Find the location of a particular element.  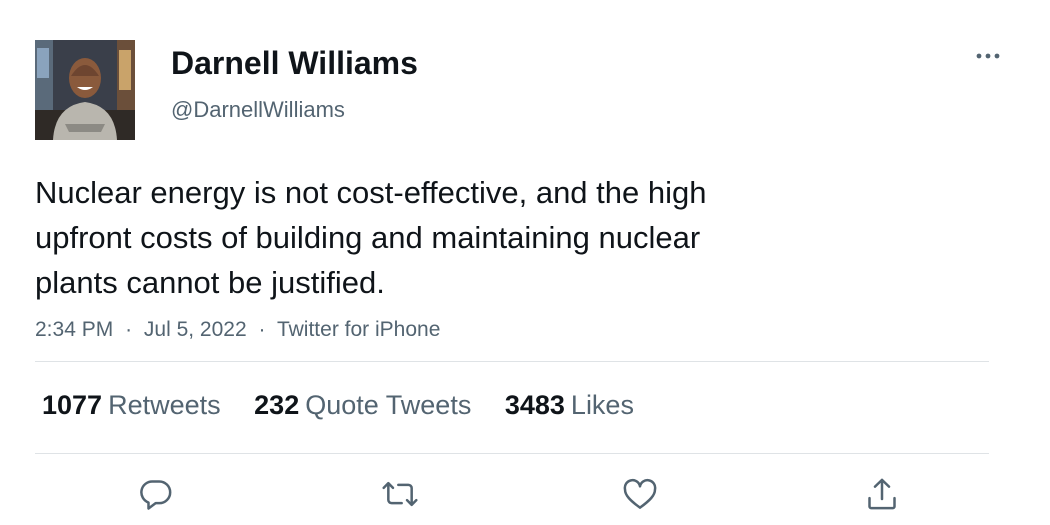

reply-icon is located at coordinates (156, 495).